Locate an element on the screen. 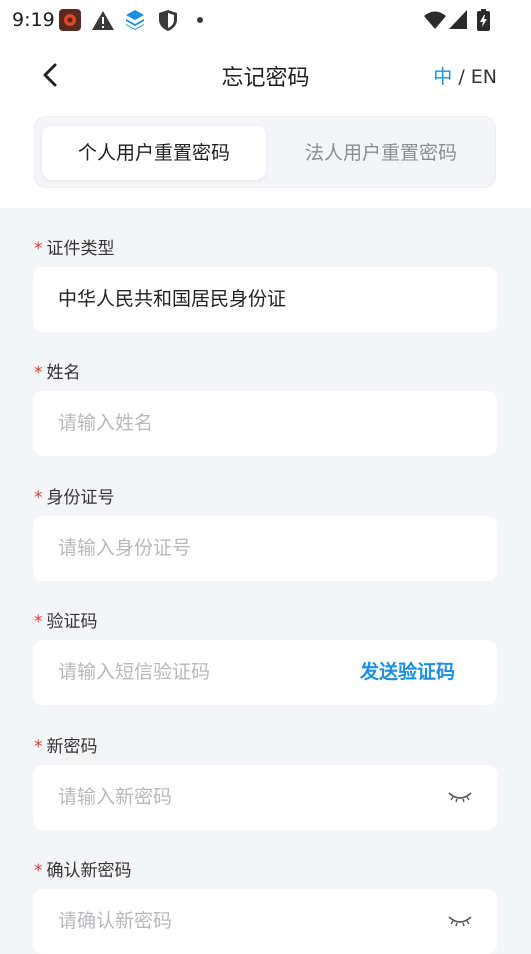  user-type-tabs: 个人用户重置密码 法人用户重置密码 is located at coordinates (265, 152).